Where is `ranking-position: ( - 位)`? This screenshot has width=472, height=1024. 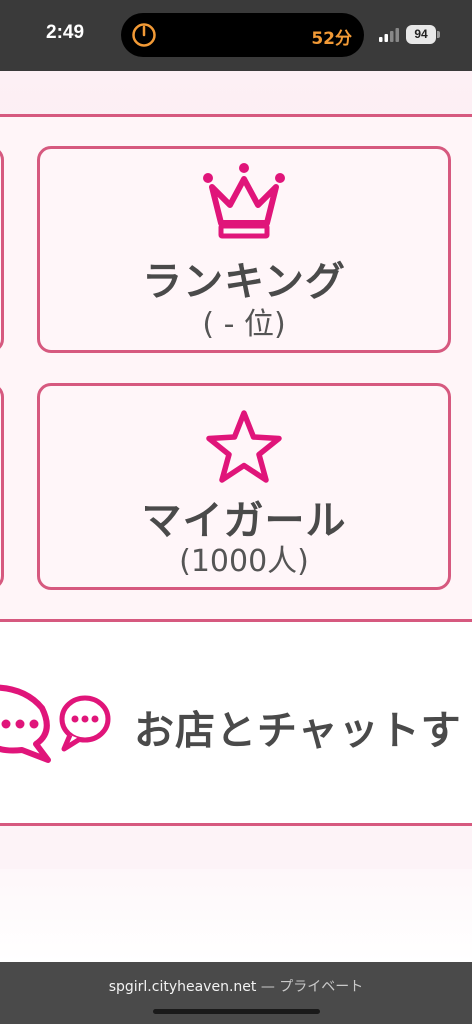 ranking-position: ( - 位) is located at coordinates (244, 324).